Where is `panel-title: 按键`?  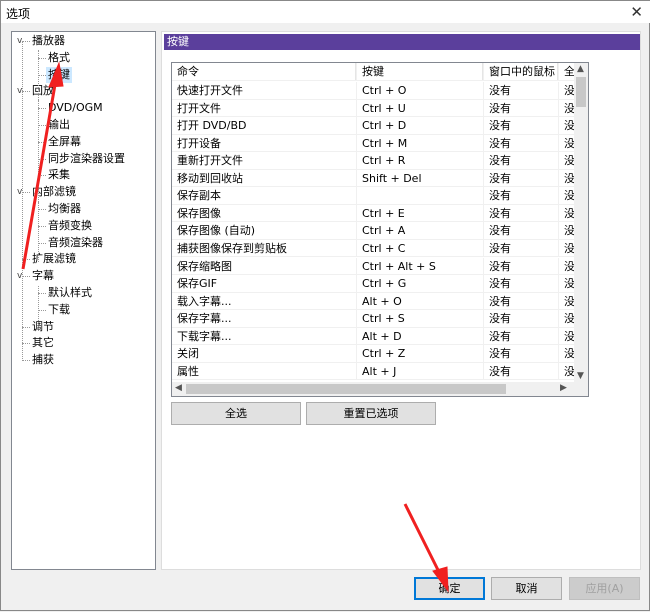 panel-title: 按键 is located at coordinates (402, 42).